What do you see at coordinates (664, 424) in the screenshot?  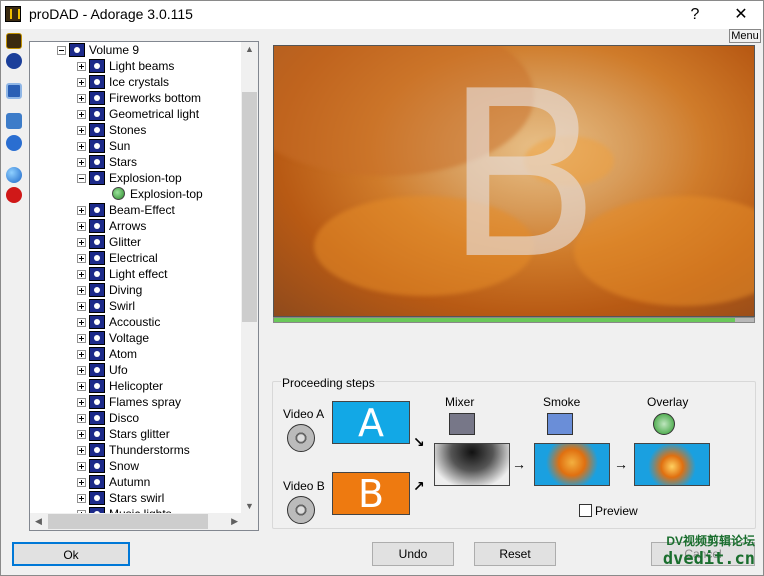 I see `overlay-icon` at bounding box center [664, 424].